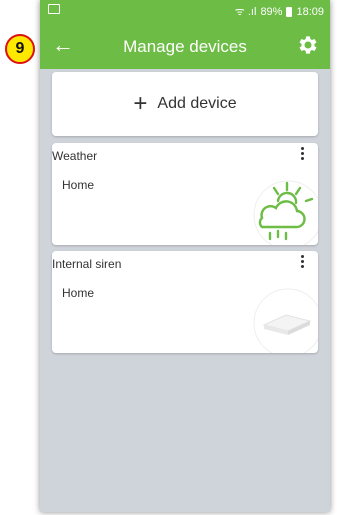  Describe the element at coordinates (271, 11) in the screenshot. I see `battery-percent: 89%` at that location.